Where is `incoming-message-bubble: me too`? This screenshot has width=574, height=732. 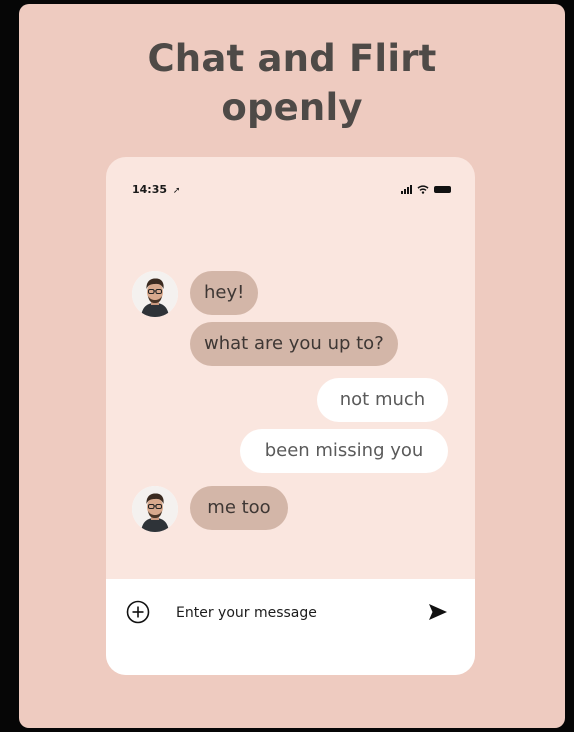
incoming-message-bubble: me too is located at coordinates (239, 508).